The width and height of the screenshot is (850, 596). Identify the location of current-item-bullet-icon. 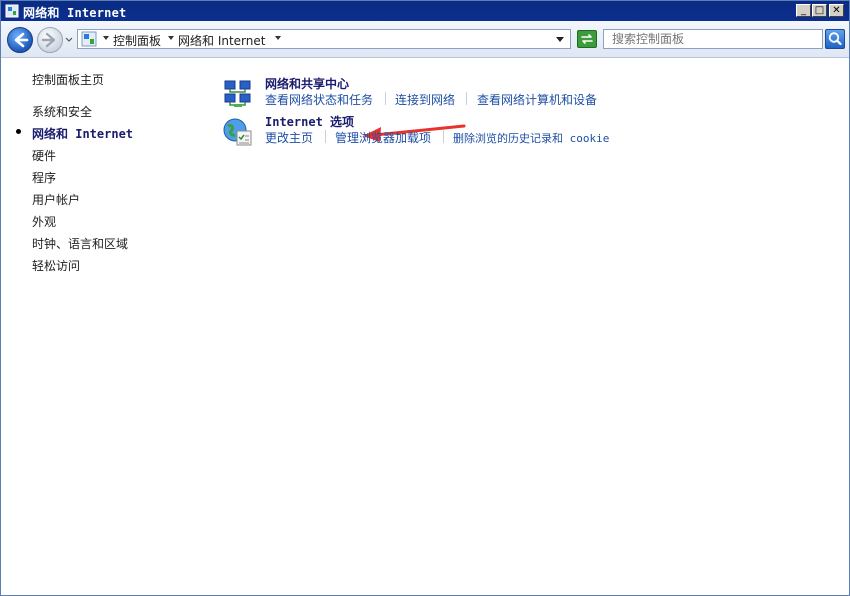
(18, 131).